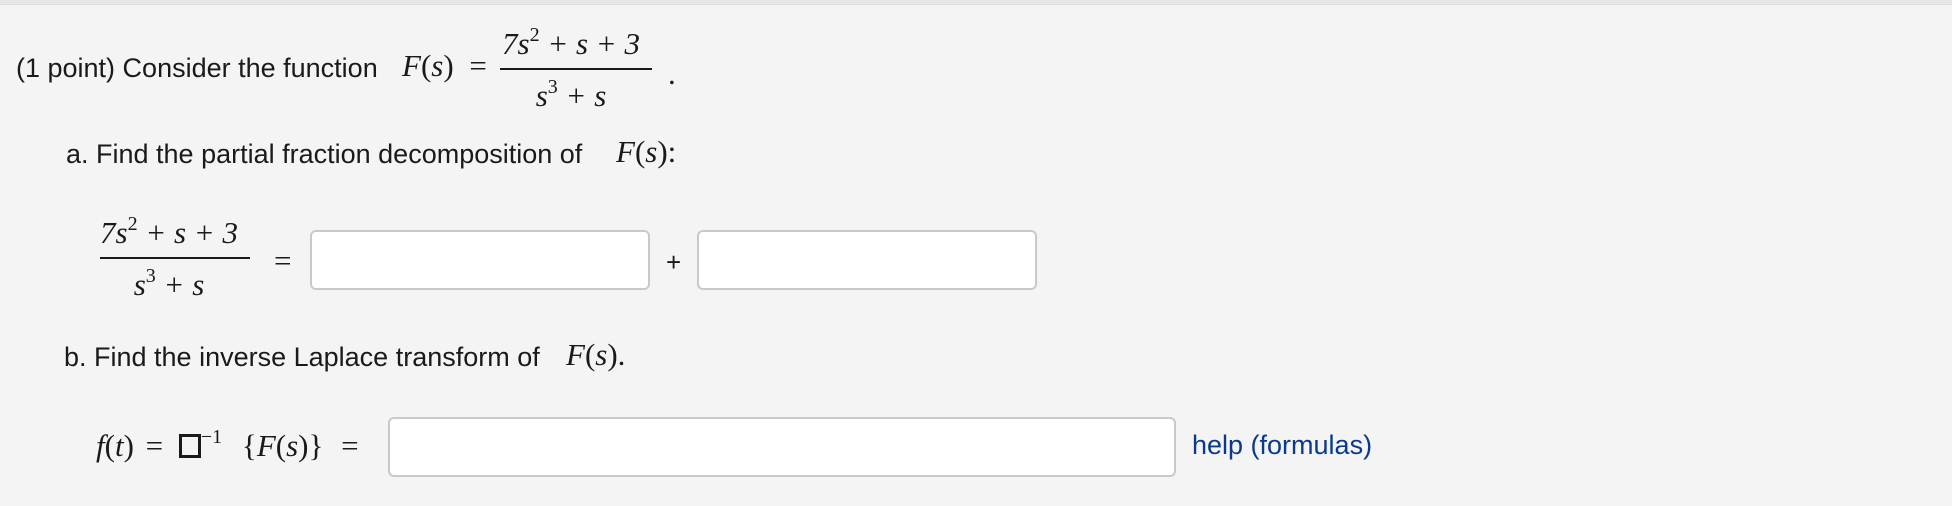 The width and height of the screenshot is (1952, 506). I want to click on part-b-prompt: b. Find the inverse Laplace transform of, so click(302, 357).